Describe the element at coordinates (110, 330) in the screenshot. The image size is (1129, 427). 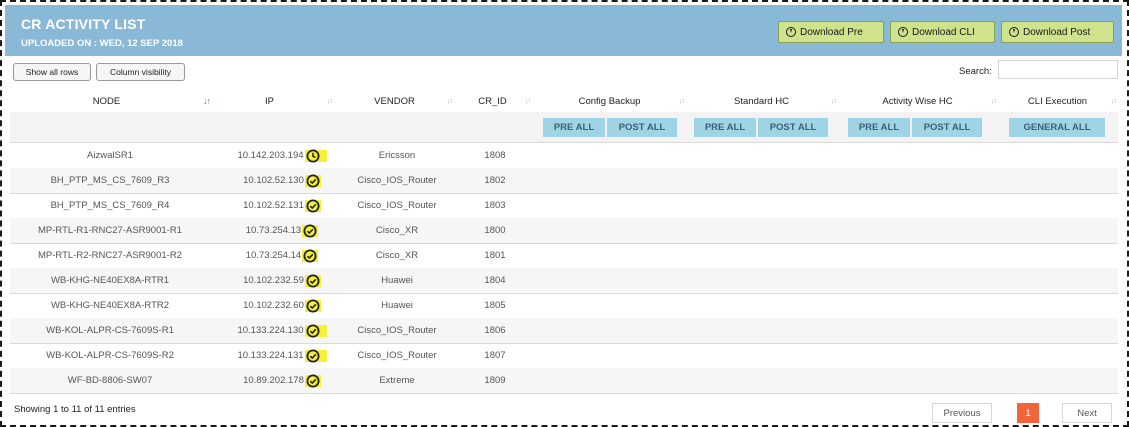
I see `node-cell: WB-KOL-ALPR-CS-7609S-R1` at that location.